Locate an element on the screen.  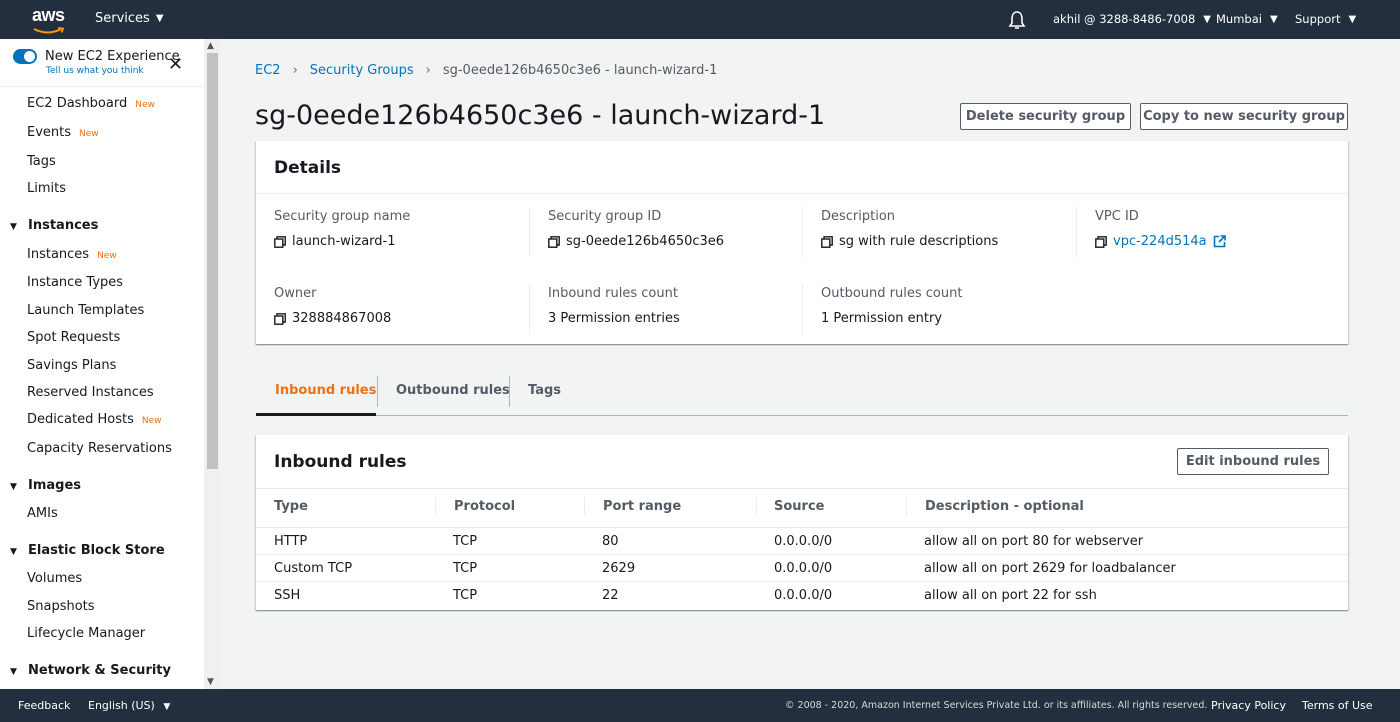
sidebar-item-label: Spot Requests is located at coordinates (74, 337).